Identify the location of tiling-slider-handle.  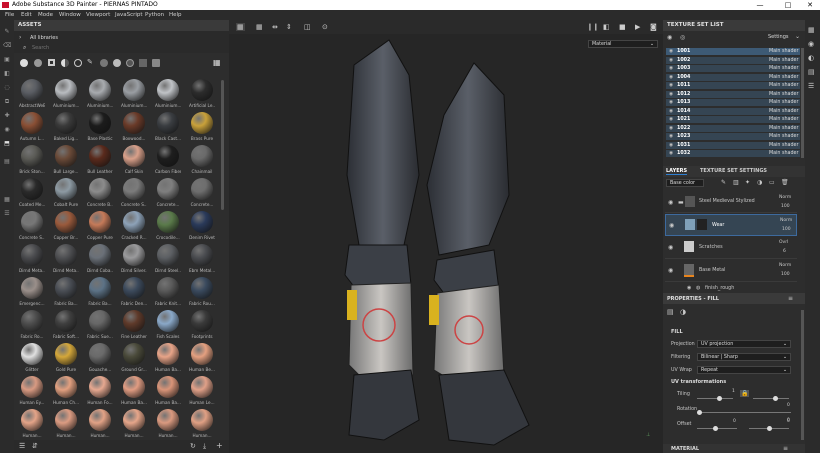
(719, 398).